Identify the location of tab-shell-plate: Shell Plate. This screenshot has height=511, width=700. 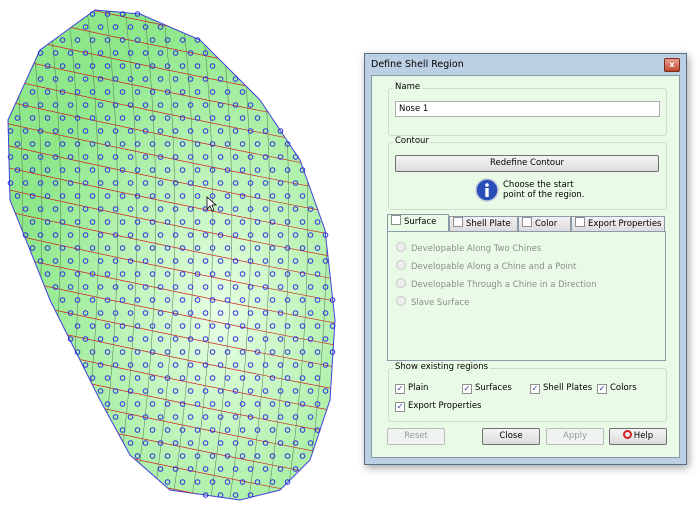
(483, 223).